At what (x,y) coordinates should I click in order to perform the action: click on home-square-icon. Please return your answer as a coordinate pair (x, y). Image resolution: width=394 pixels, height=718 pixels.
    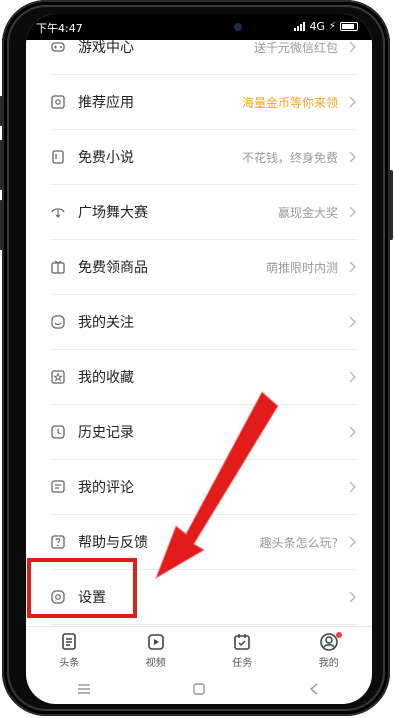
    Looking at the image, I should click on (199, 689).